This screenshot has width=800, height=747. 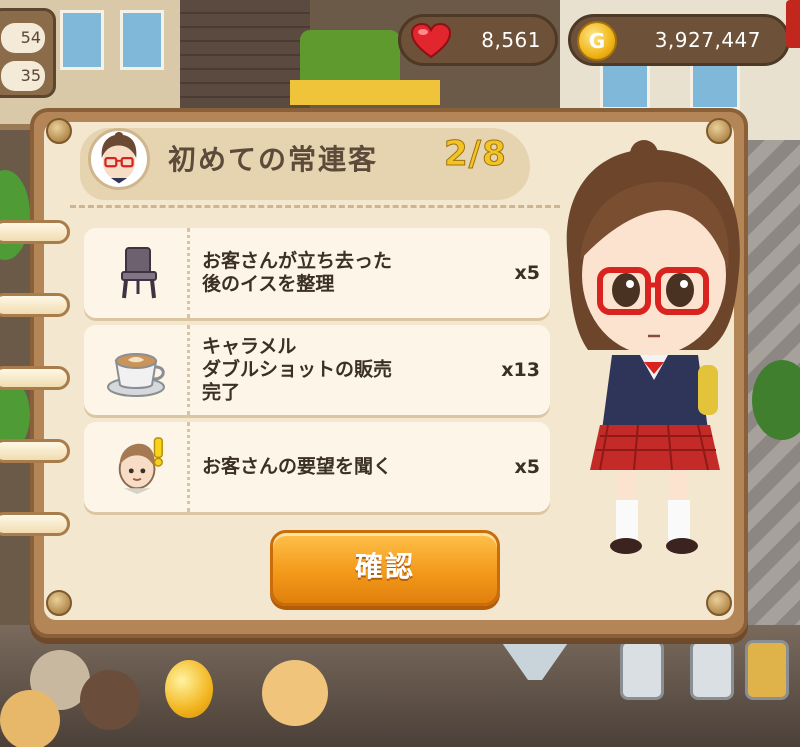 I want to click on hud-side-value: 35, so click(x=23, y=76).